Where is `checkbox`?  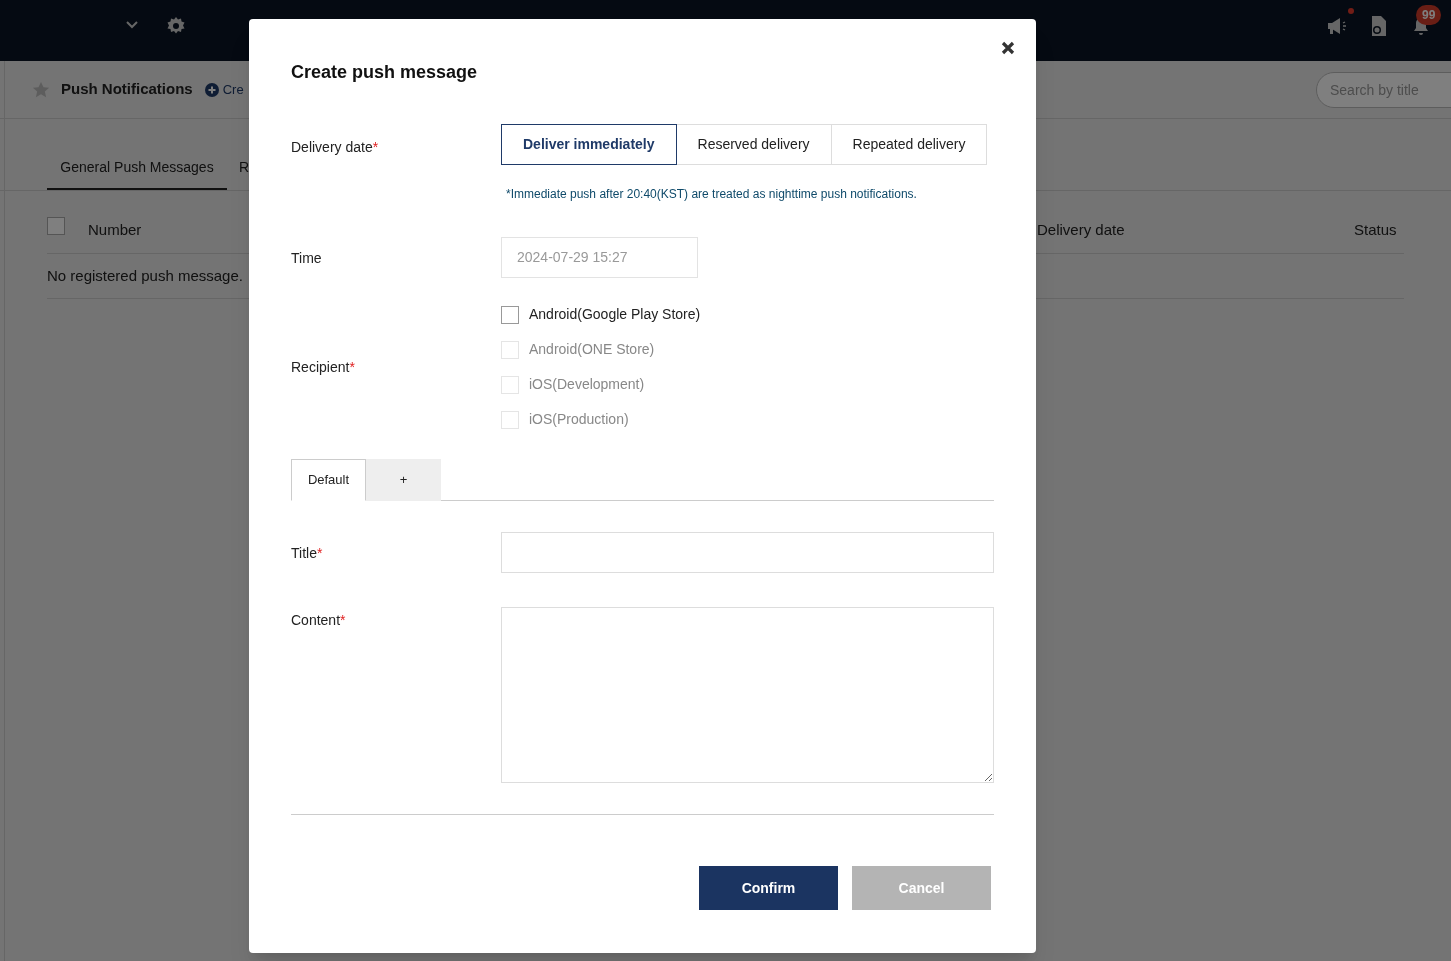 checkbox is located at coordinates (510, 314).